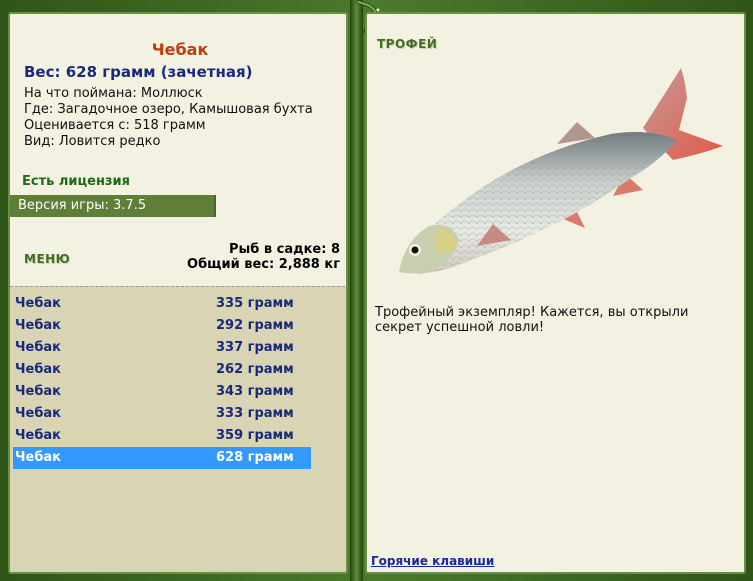 The height and width of the screenshot is (581, 753). Describe the element at coordinates (113, 206) in the screenshot. I see `version-bar: Версия игры: 3.7.5` at that location.